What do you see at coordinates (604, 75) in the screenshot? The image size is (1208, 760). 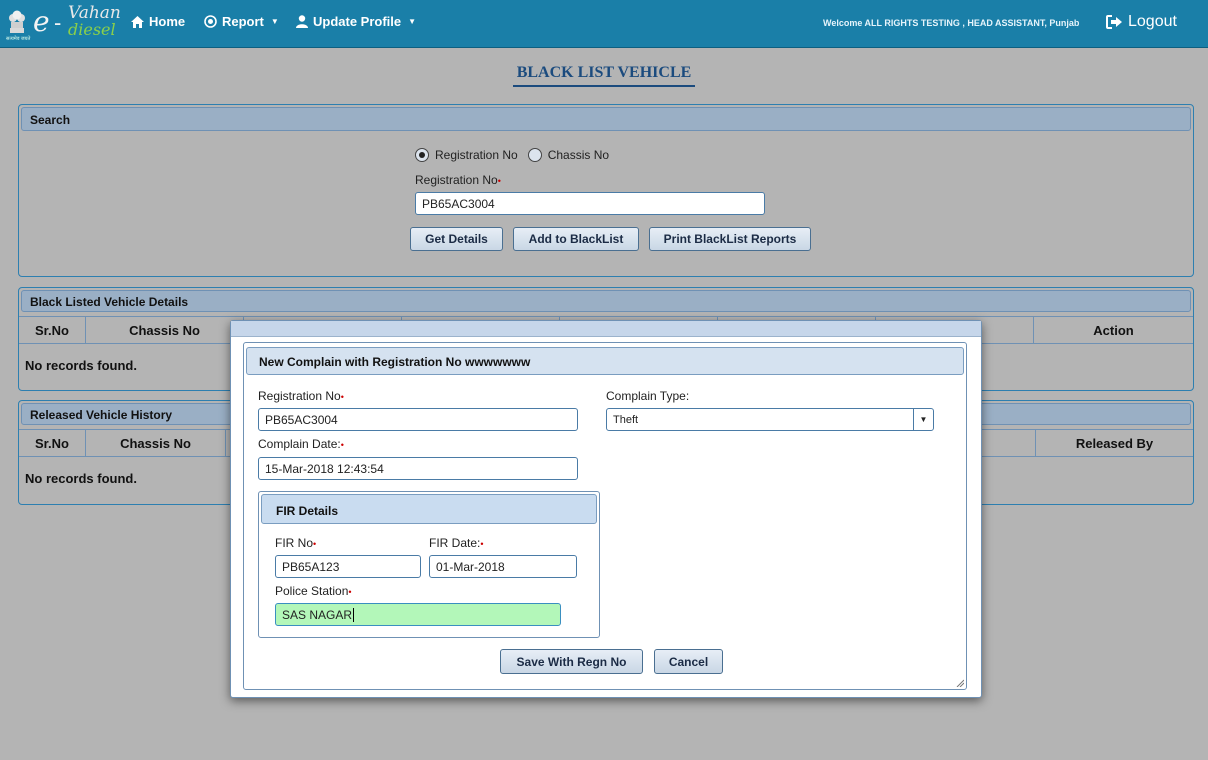 I see `page-title: BLACK LIST VEHICLE` at bounding box center [604, 75].